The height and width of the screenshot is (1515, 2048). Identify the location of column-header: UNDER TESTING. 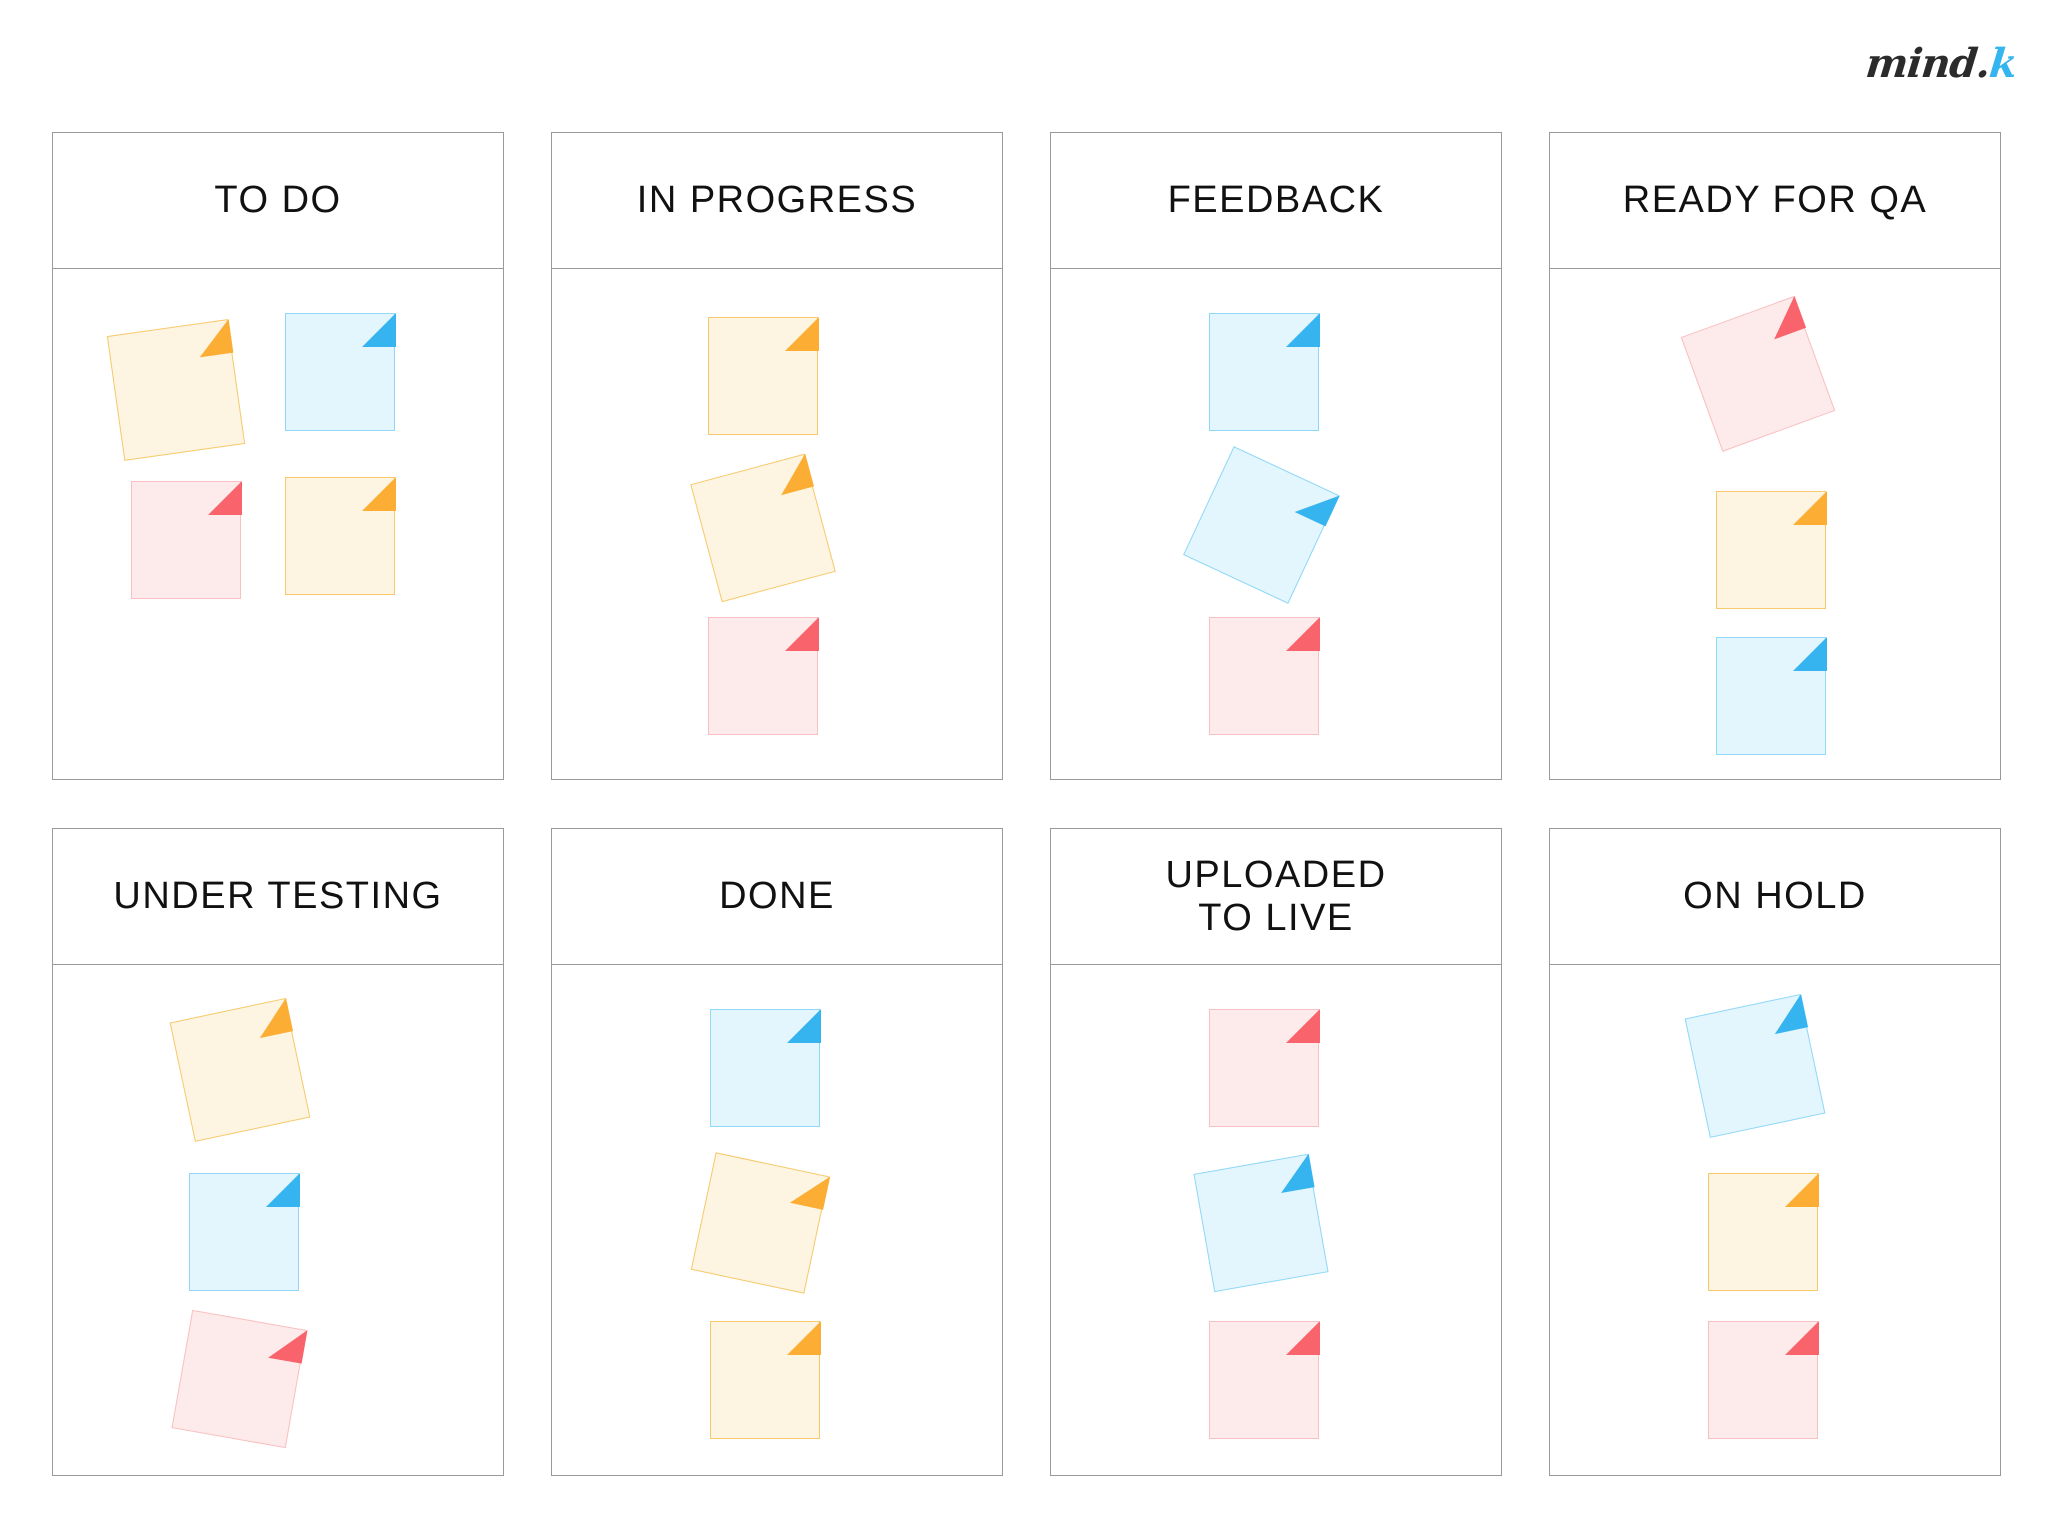
(278, 897).